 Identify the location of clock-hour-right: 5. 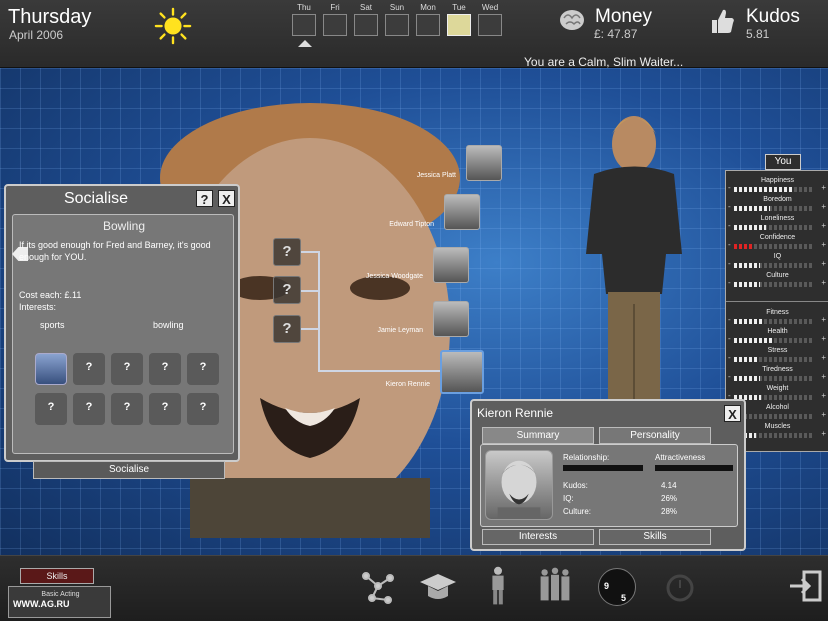
(624, 598).